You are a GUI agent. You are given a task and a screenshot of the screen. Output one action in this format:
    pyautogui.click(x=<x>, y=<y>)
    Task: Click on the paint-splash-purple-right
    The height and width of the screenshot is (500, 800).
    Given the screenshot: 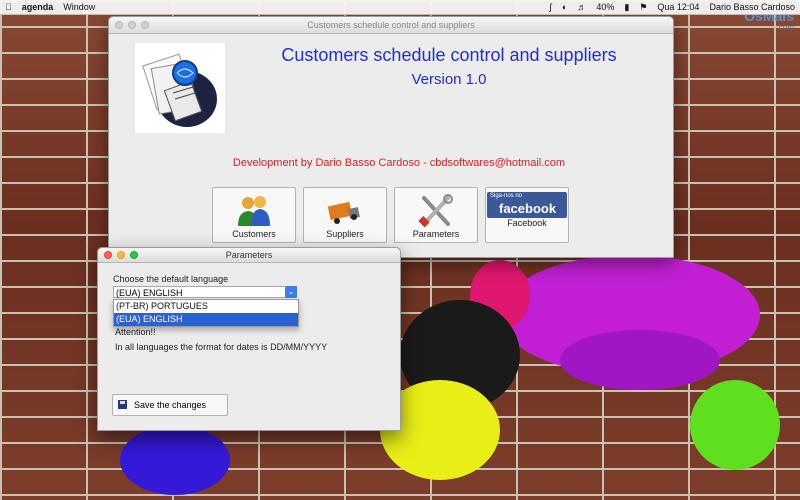 What is the action you would take?
    pyautogui.click(x=640, y=360)
    